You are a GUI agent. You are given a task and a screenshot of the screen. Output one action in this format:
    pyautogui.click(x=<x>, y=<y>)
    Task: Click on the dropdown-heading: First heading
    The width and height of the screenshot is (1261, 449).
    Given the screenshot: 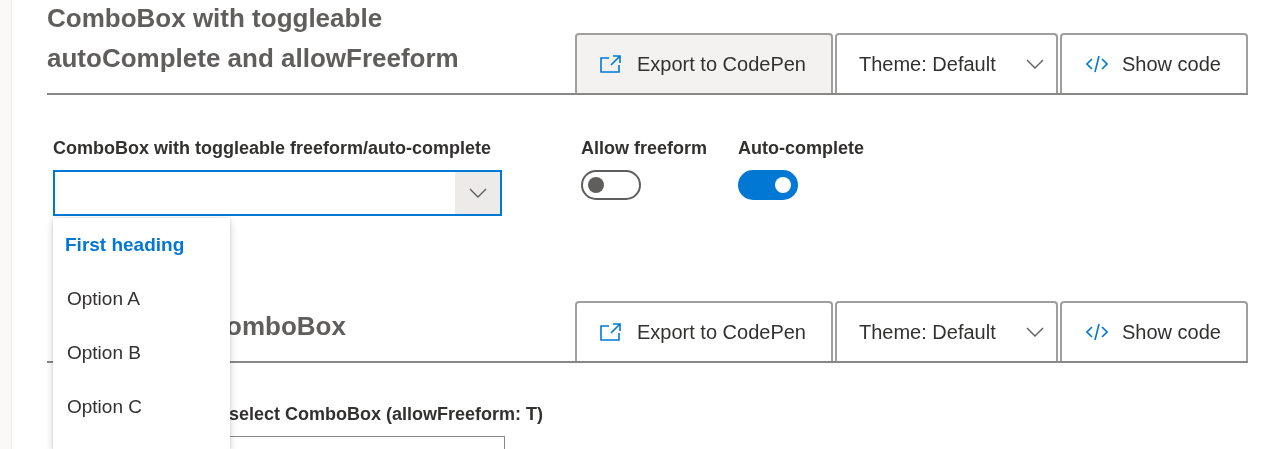 What is the action you would take?
    pyautogui.click(x=125, y=245)
    